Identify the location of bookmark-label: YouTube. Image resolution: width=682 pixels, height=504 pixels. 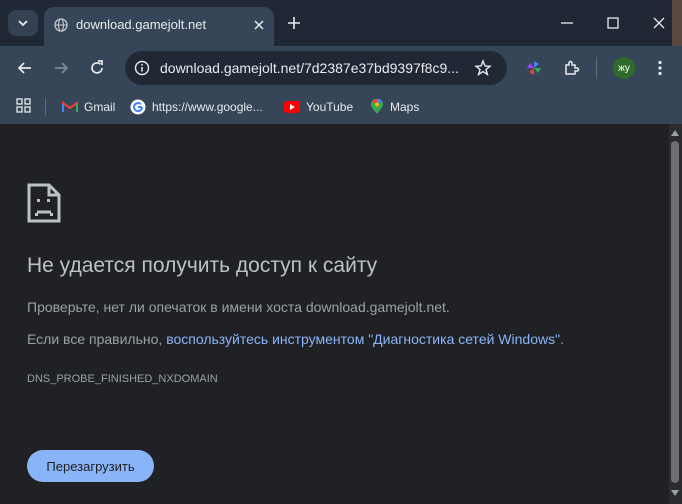
(330, 107).